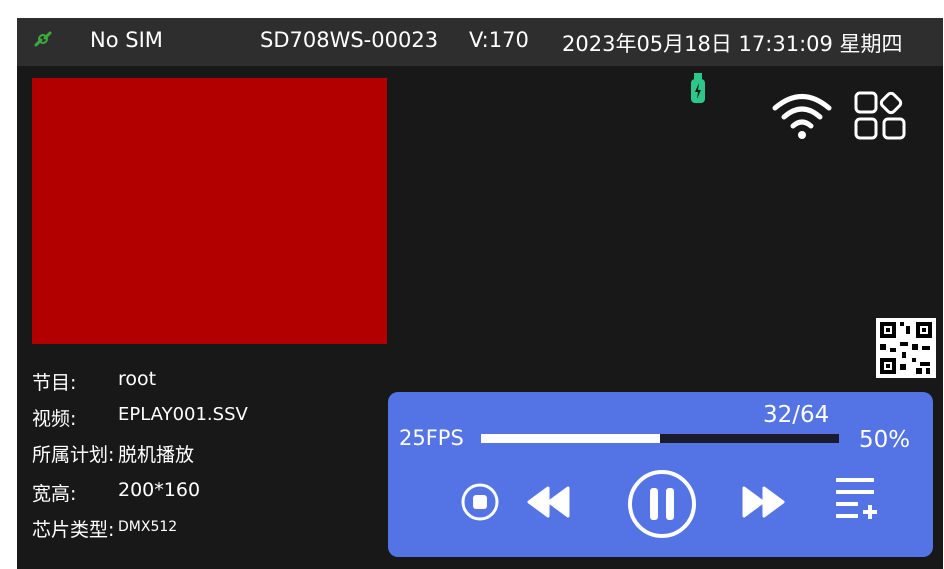  Describe the element at coordinates (802, 116) in the screenshot. I see `wifi-icon` at that location.